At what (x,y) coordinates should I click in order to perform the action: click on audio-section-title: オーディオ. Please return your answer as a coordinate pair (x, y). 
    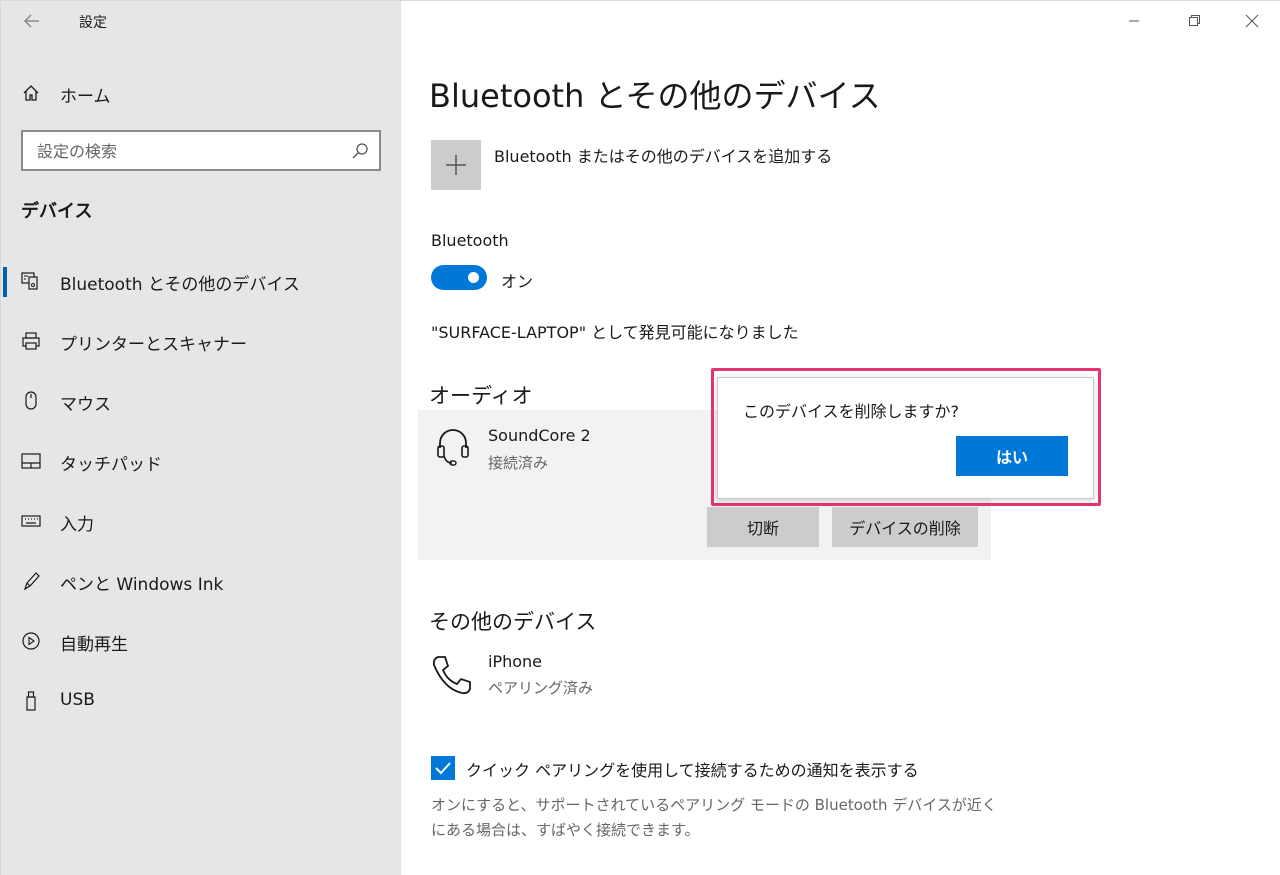
    Looking at the image, I should click on (481, 396).